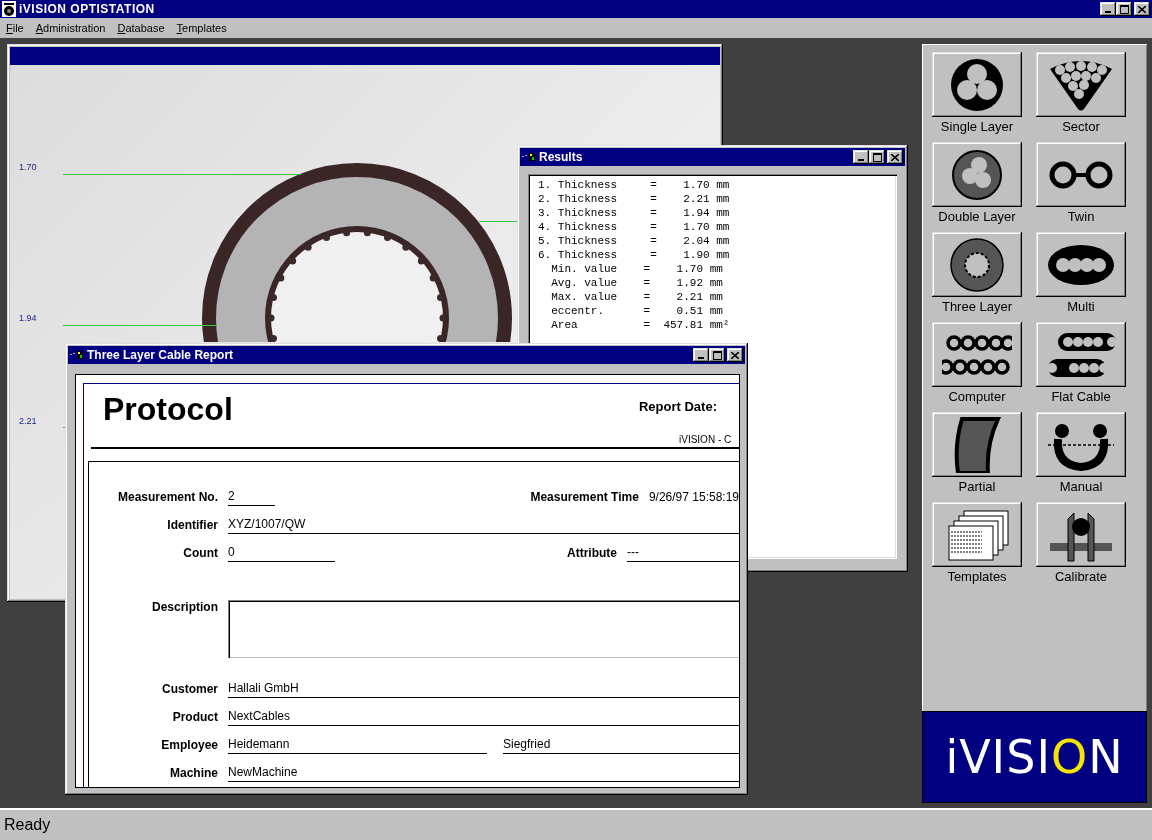  What do you see at coordinates (977, 487) in the screenshot?
I see `cable-type-label: Partial` at bounding box center [977, 487].